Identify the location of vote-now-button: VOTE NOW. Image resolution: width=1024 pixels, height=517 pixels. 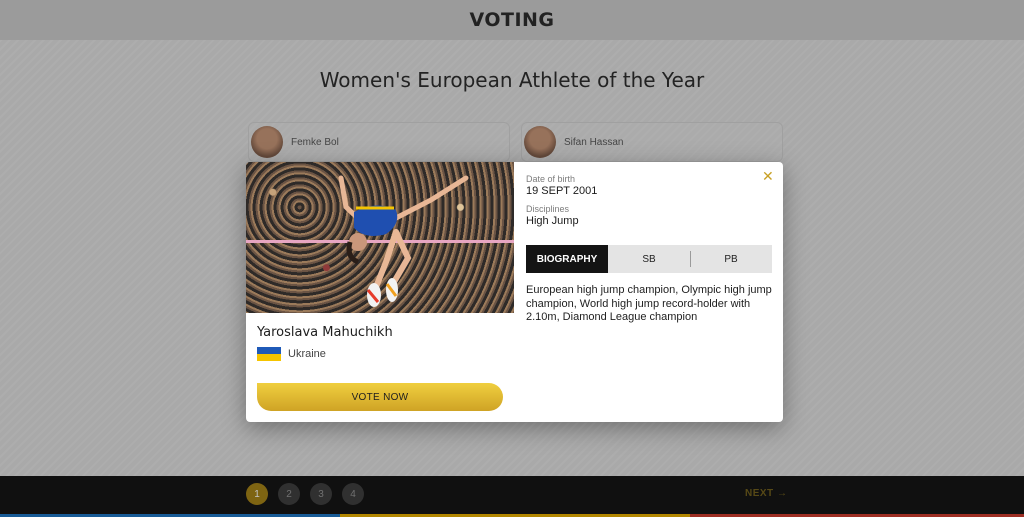
(380, 397).